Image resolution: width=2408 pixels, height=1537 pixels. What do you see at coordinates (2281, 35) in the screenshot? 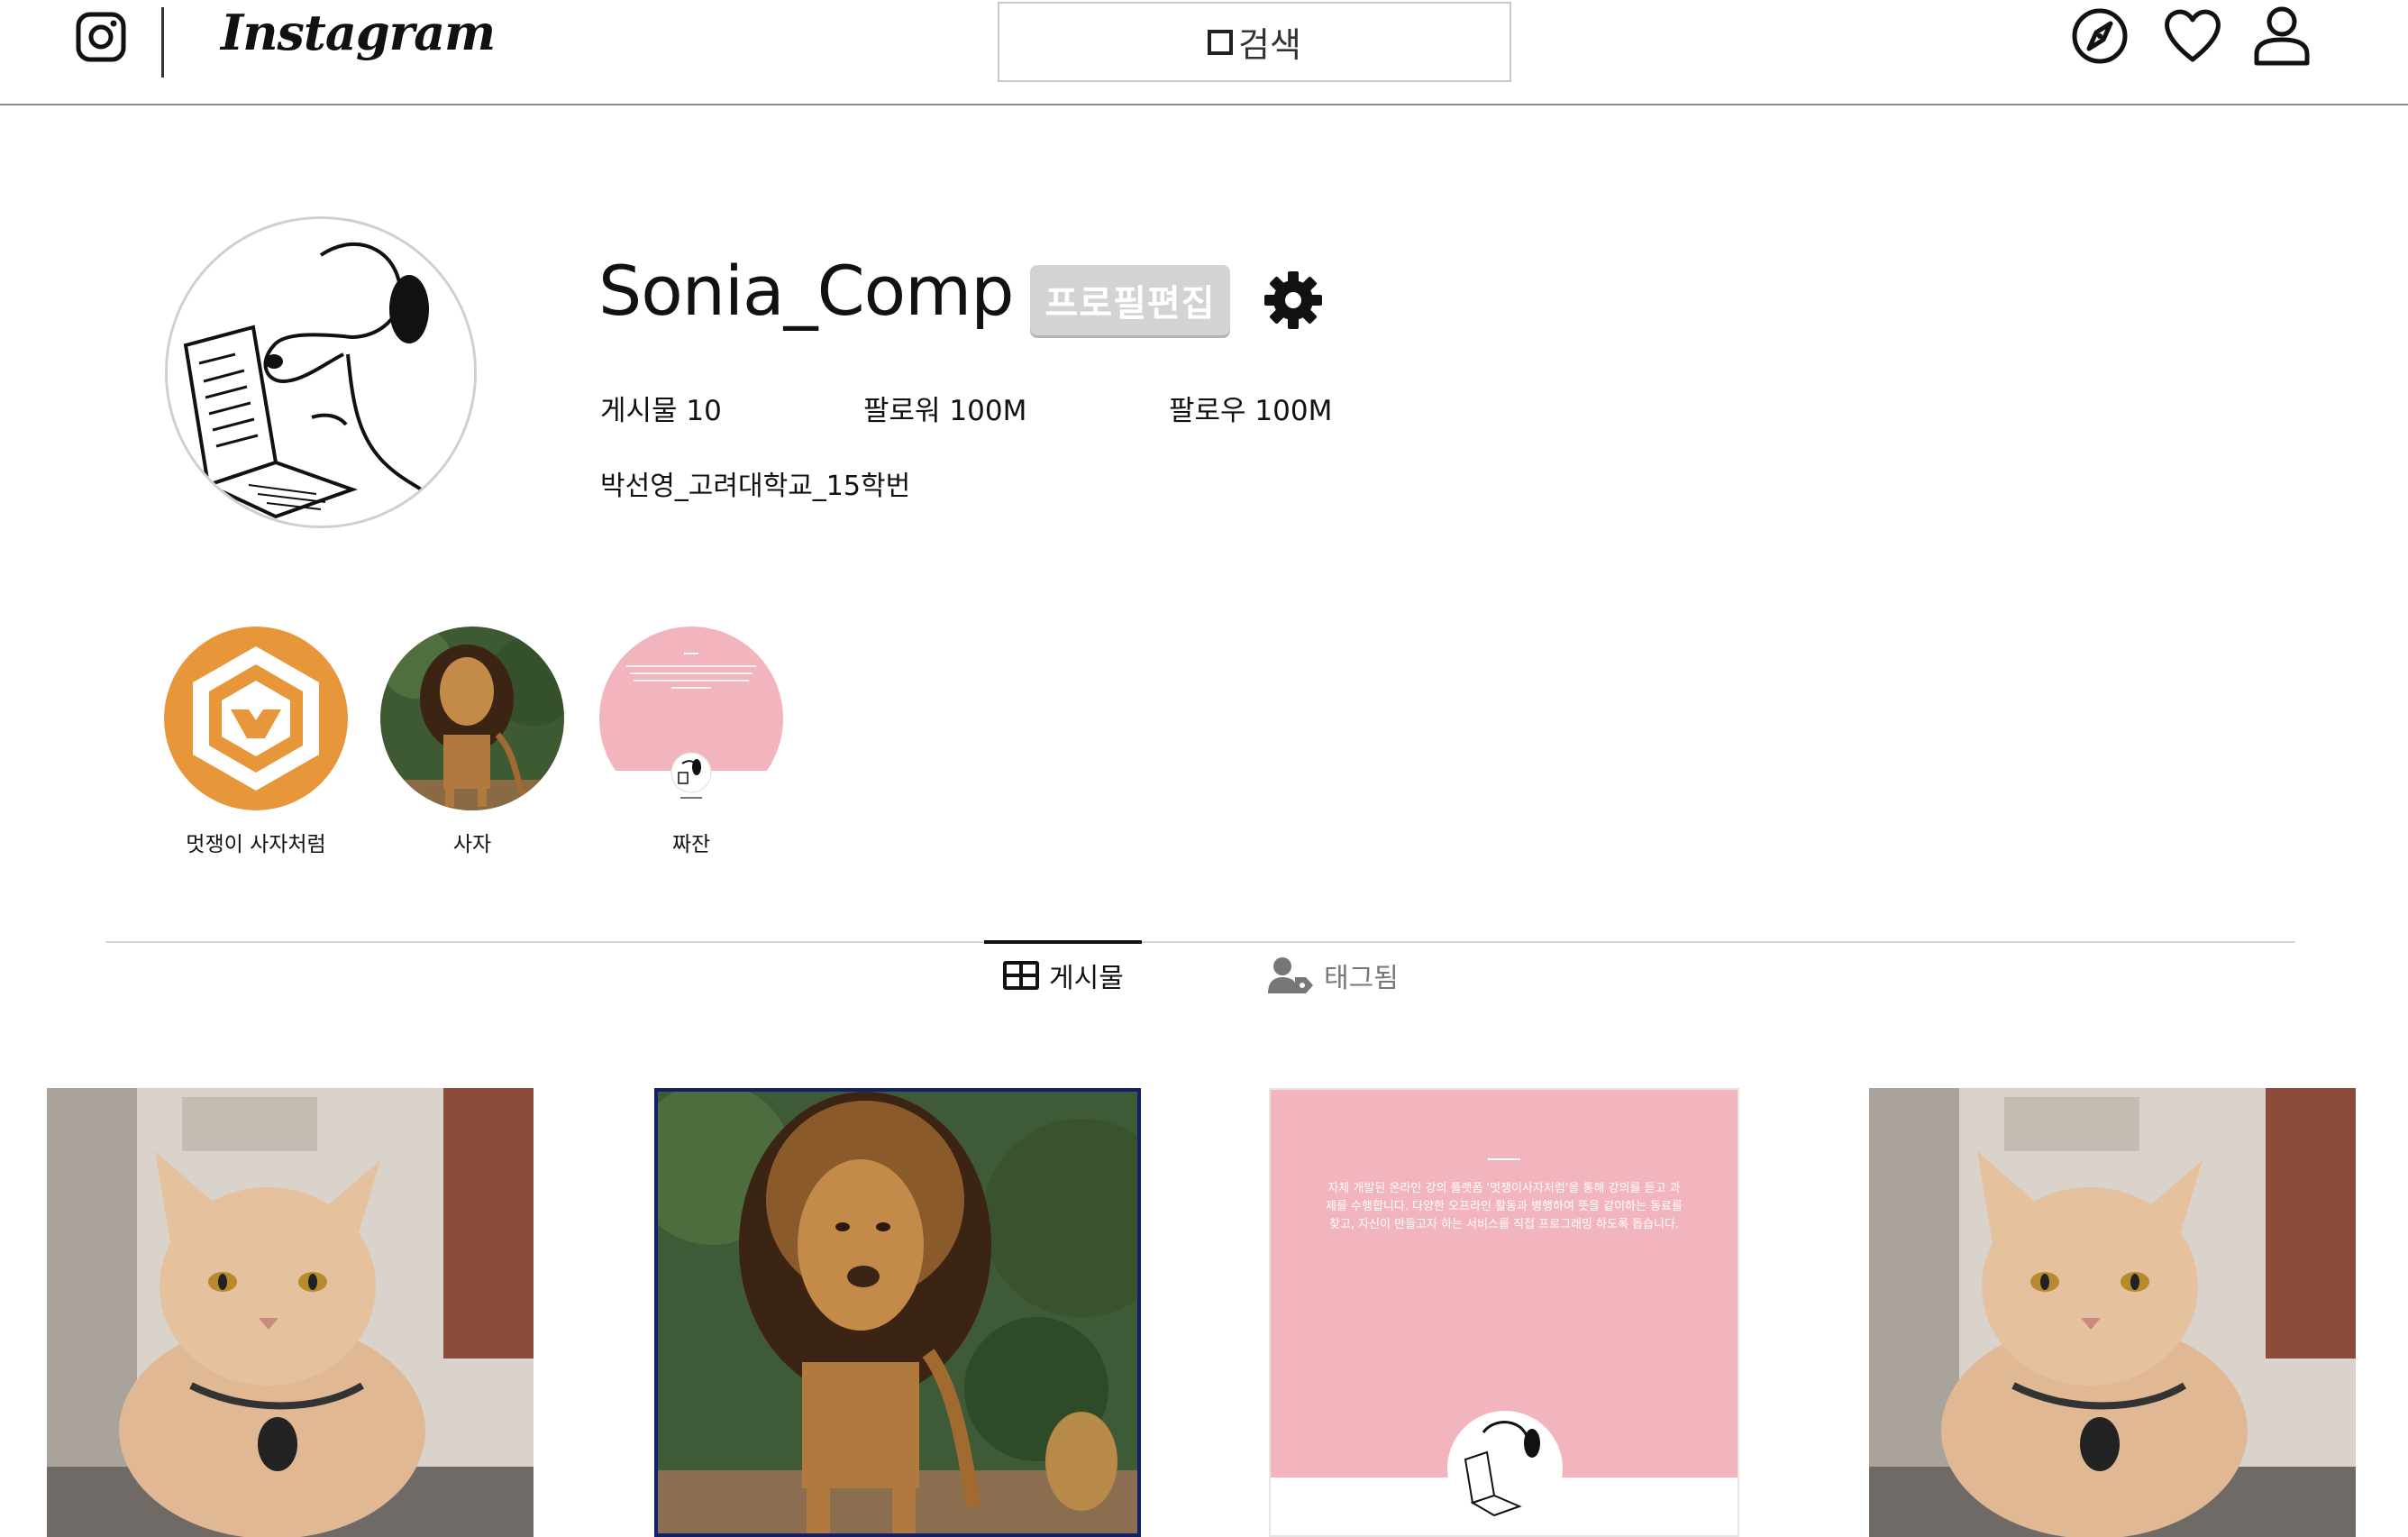
I see `user-profile-icon` at bounding box center [2281, 35].